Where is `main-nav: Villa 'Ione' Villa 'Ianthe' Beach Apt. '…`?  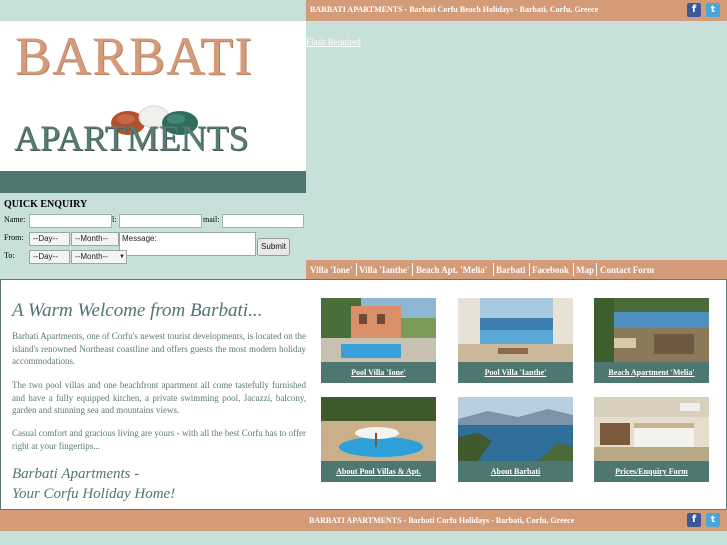 main-nav: Villa 'Ione' Villa 'Ianthe' Beach Apt. '… is located at coordinates (516, 269).